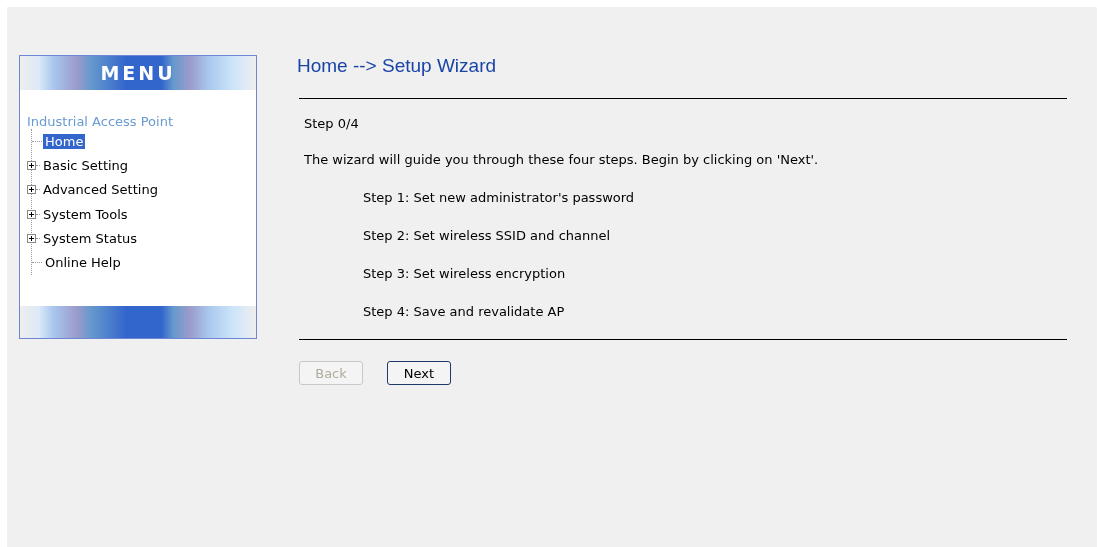 The height and width of the screenshot is (547, 1098). I want to click on step-indicator: Step 0/4, so click(332, 123).